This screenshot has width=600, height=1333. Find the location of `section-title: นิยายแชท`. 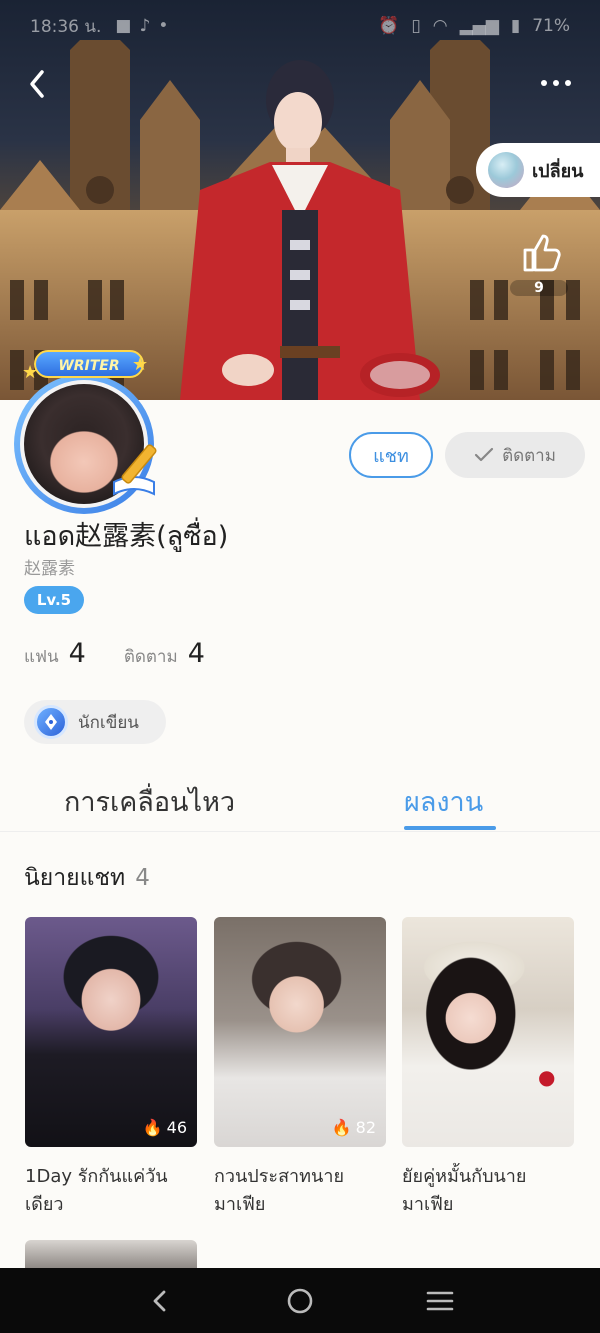

section-title: นิยายแชท is located at coordinates (75, 878).